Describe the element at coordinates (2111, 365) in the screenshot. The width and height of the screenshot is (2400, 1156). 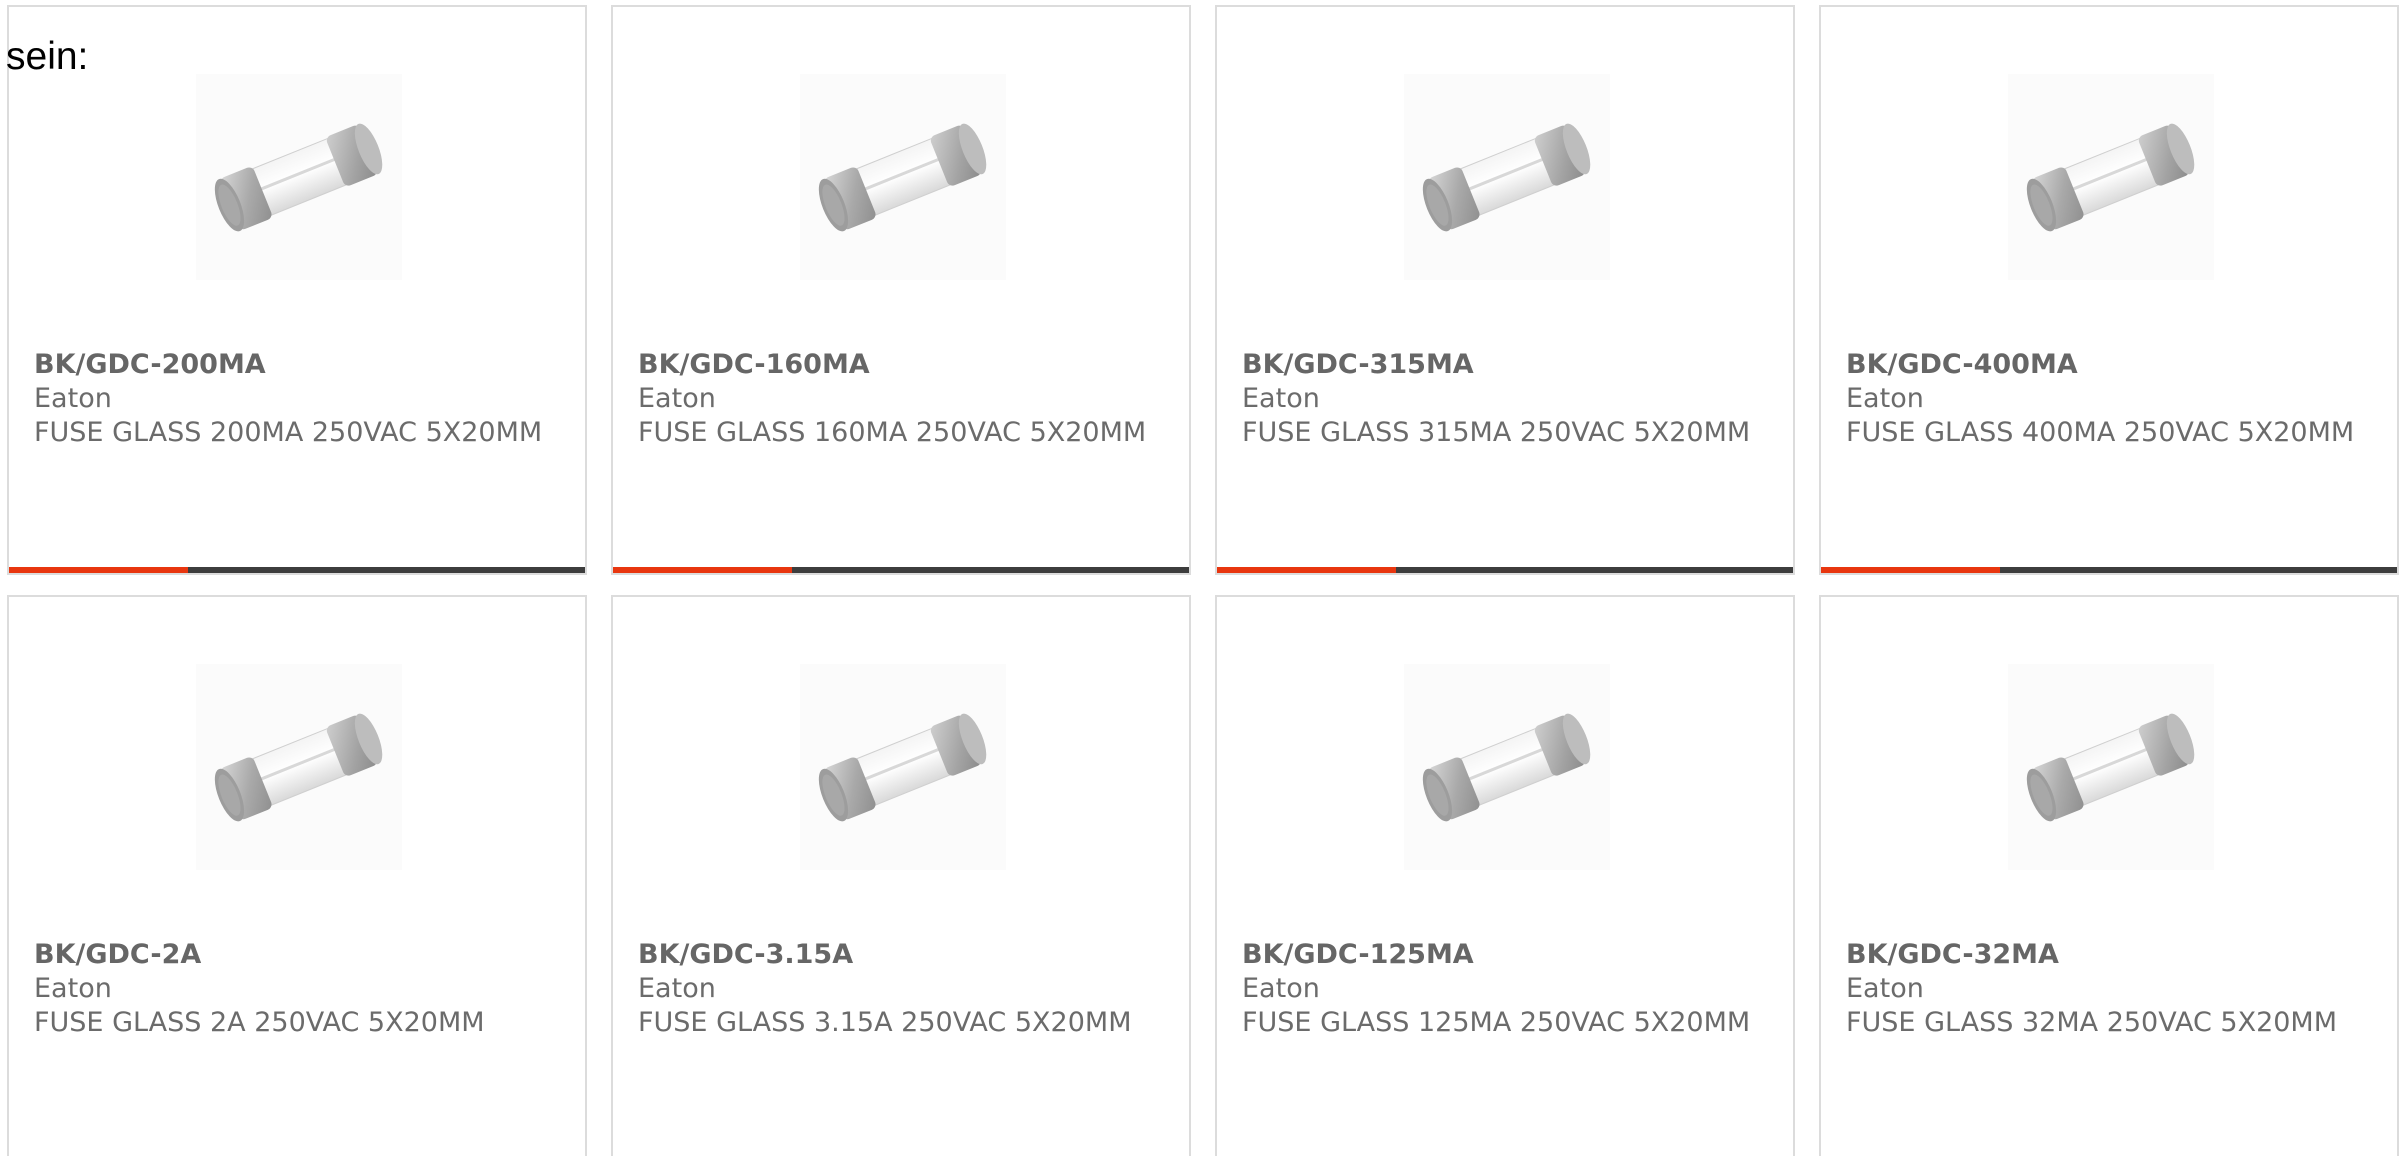
I see `product-part-number: BK/GDC-400MA` at that location.